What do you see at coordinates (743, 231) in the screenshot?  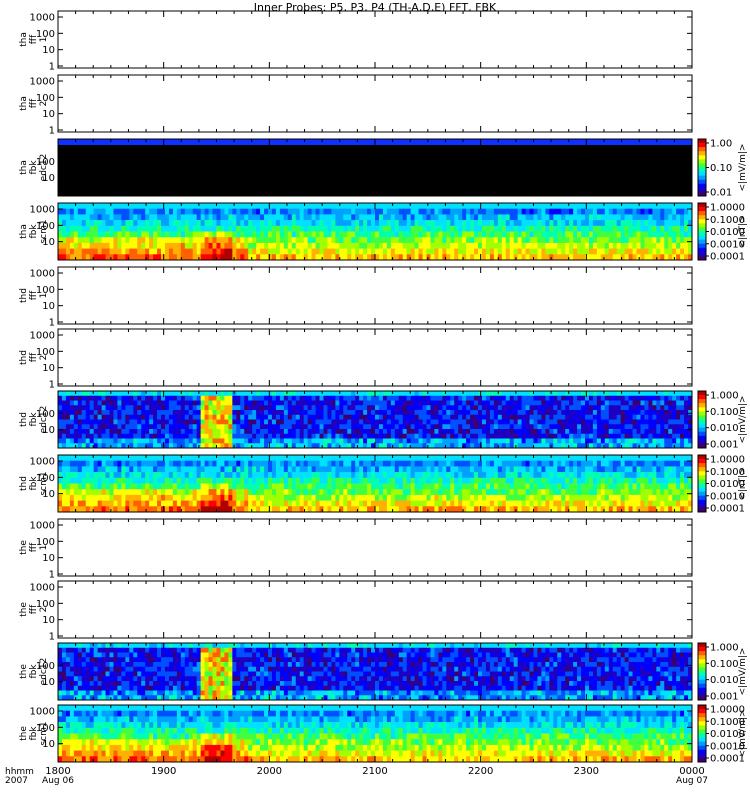 I see `colorbar-unit-label: <|nT|>` at bounding box center [743, 231].